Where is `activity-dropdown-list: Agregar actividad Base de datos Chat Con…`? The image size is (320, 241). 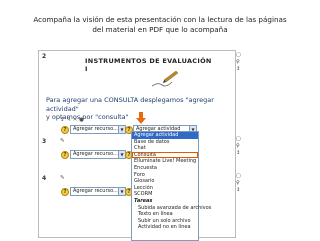 activity-dropdown-list: Agregar actividad Base de datos Chat Con… is located at coordinates (171, 186).